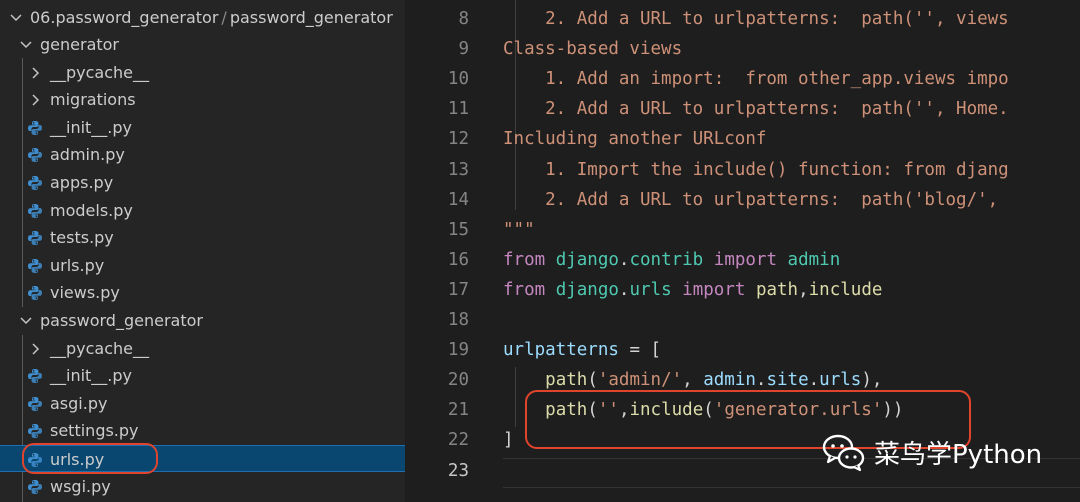 The height and width of the screenshot is (502, 1080). Describe the element at coordinates (91, 210) in the screenshot. I see `tree-item-label: models.py` at that location.